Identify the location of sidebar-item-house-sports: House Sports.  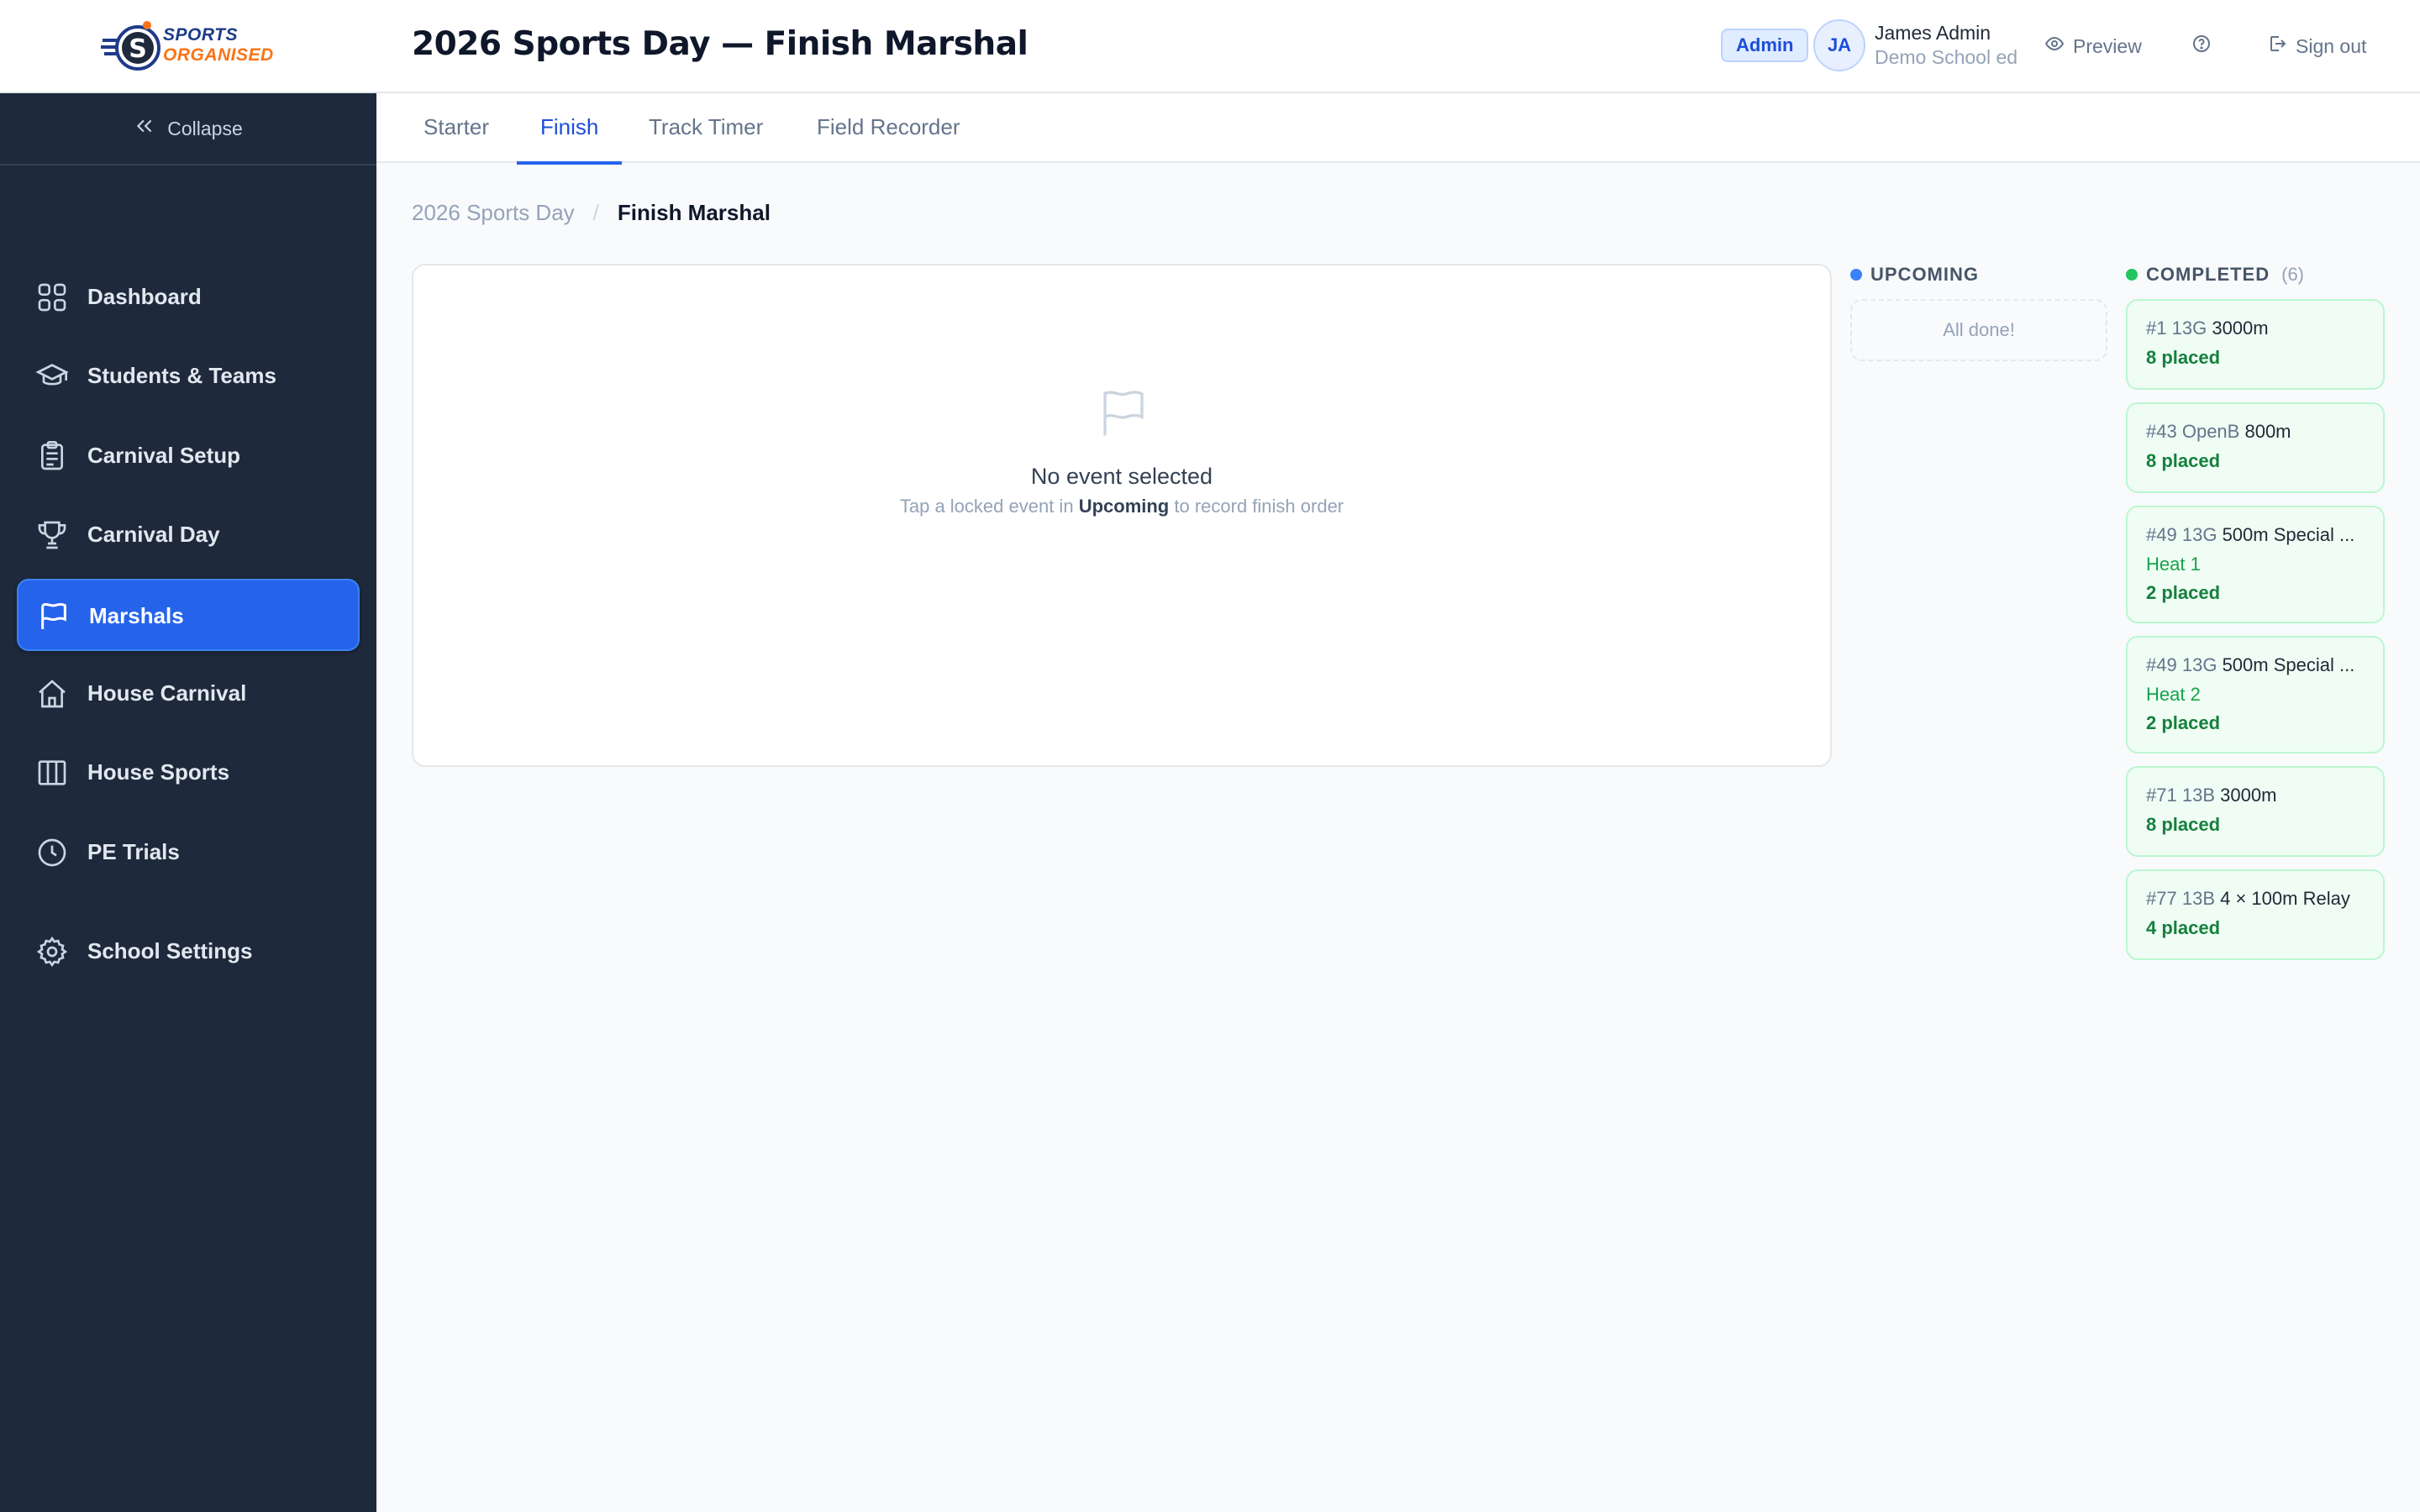
(188, 773).